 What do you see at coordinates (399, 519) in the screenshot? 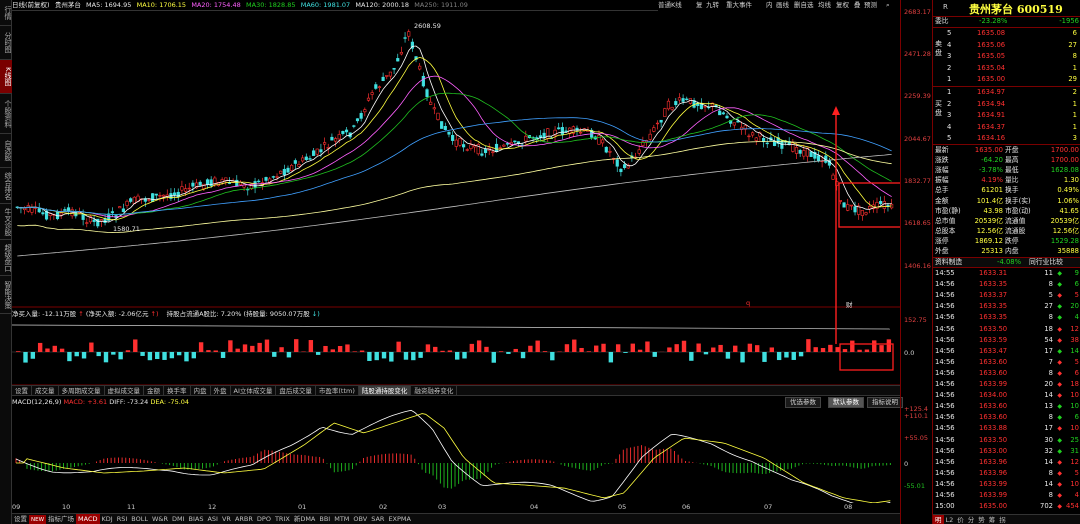
I see `tab-expma: EXPMA` at bounding box center [399, 519].